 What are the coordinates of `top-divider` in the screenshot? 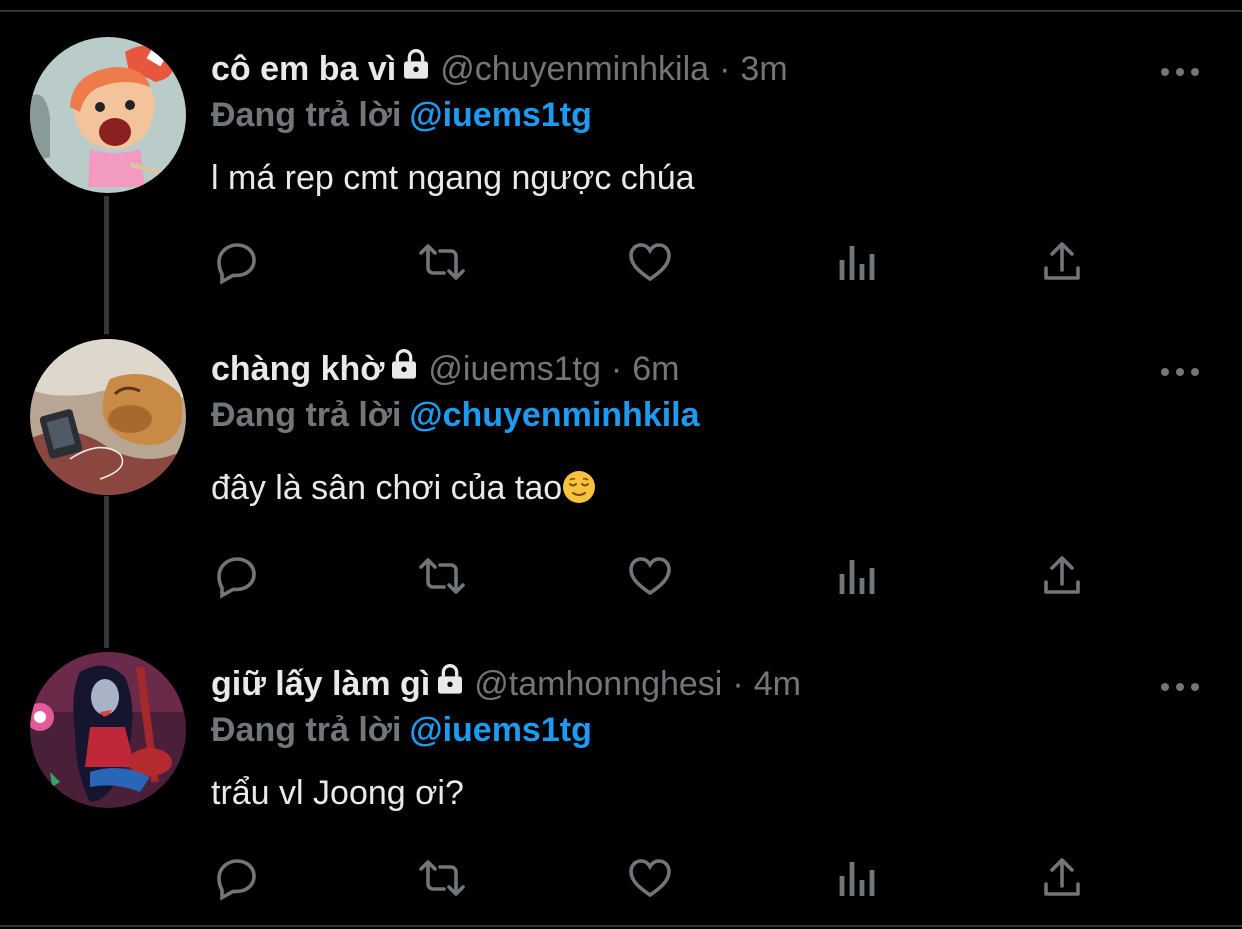 It's located at (621, 11).